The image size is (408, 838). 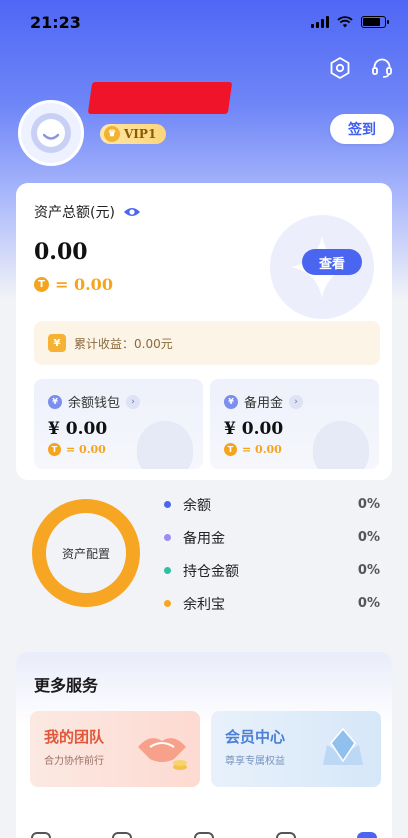 I want to click on tab-market-icon, so click(x=122, y=835).